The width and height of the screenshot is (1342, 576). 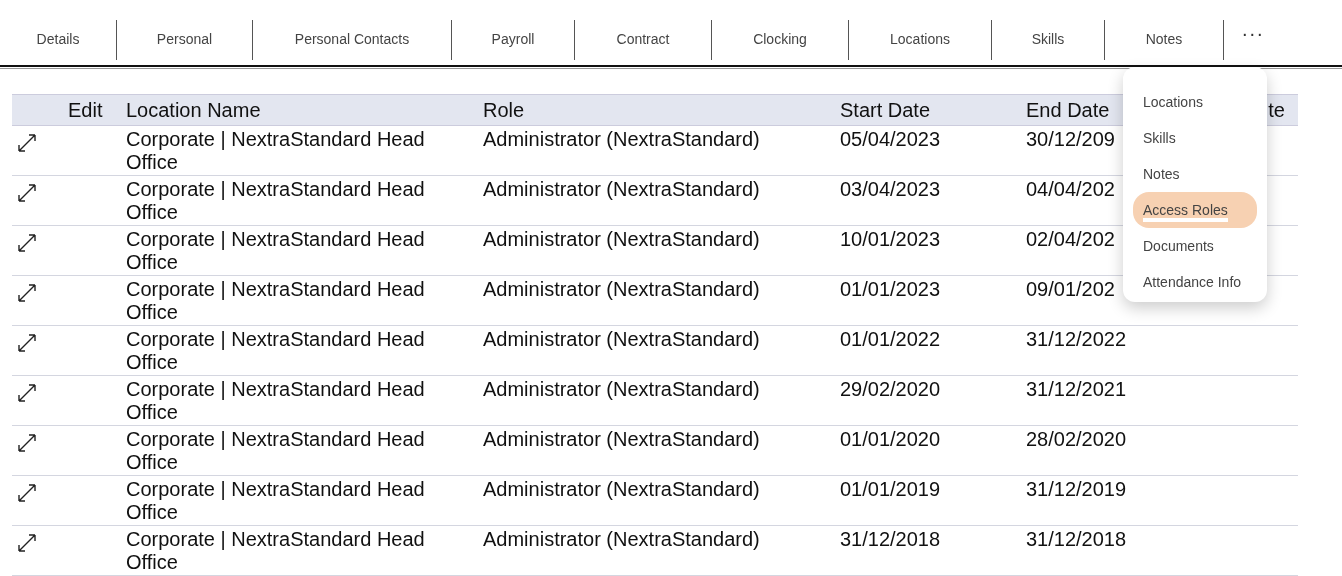 What do you see at coordinates (1195, 102) in the screenshot?
I see `menu-item: Locations` at bounding box center [1195, 102].